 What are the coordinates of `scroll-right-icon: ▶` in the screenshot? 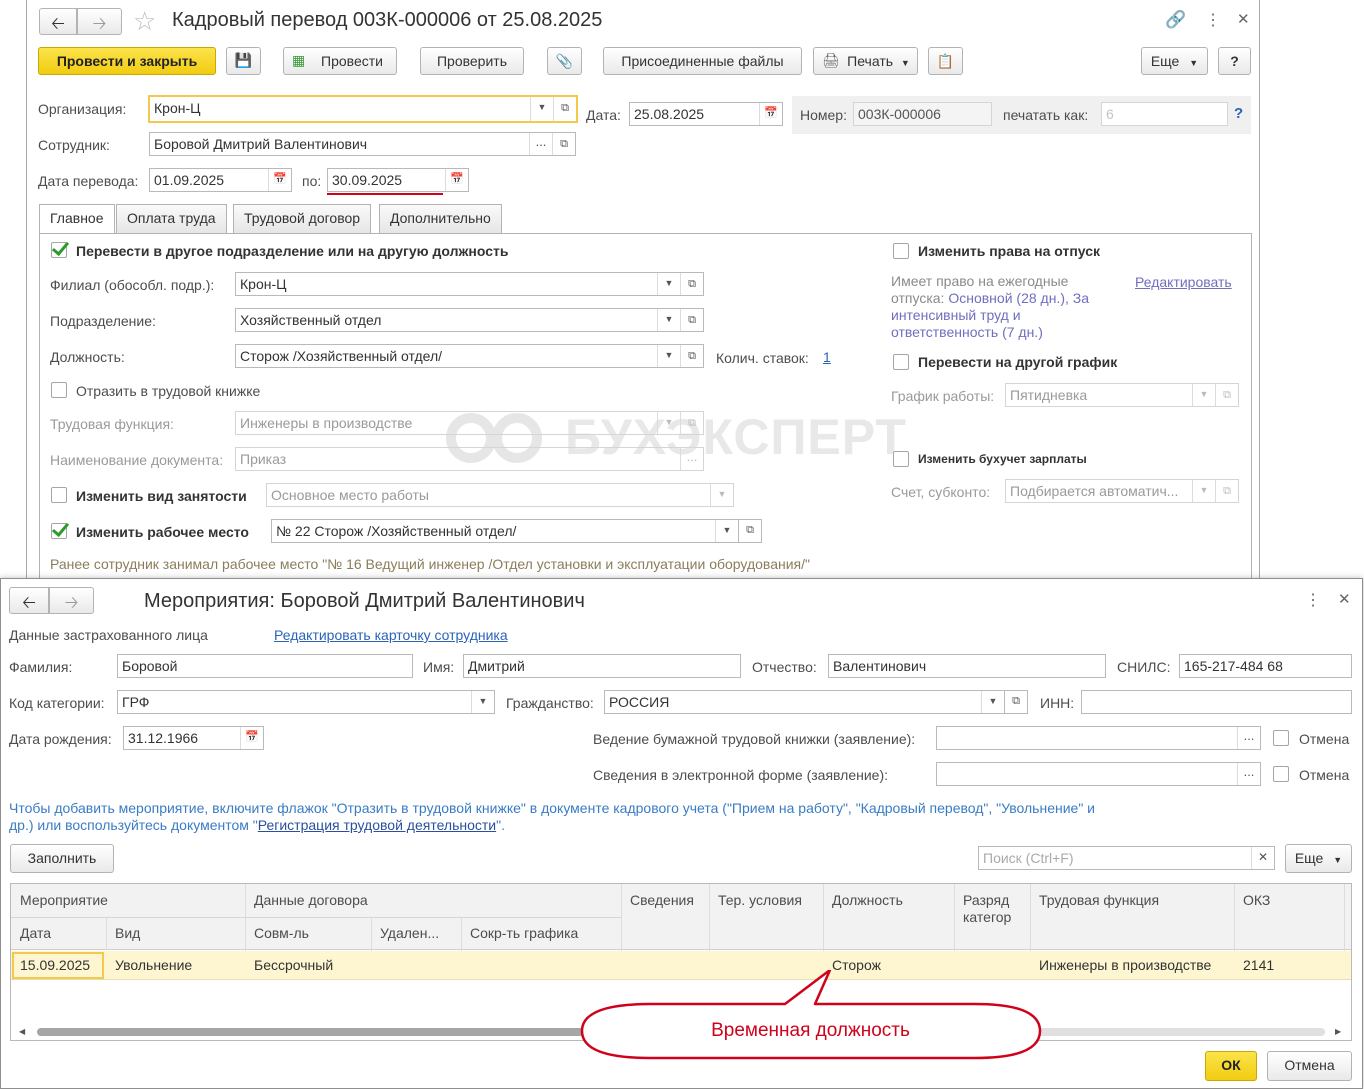 It's located at (1338, 1031).